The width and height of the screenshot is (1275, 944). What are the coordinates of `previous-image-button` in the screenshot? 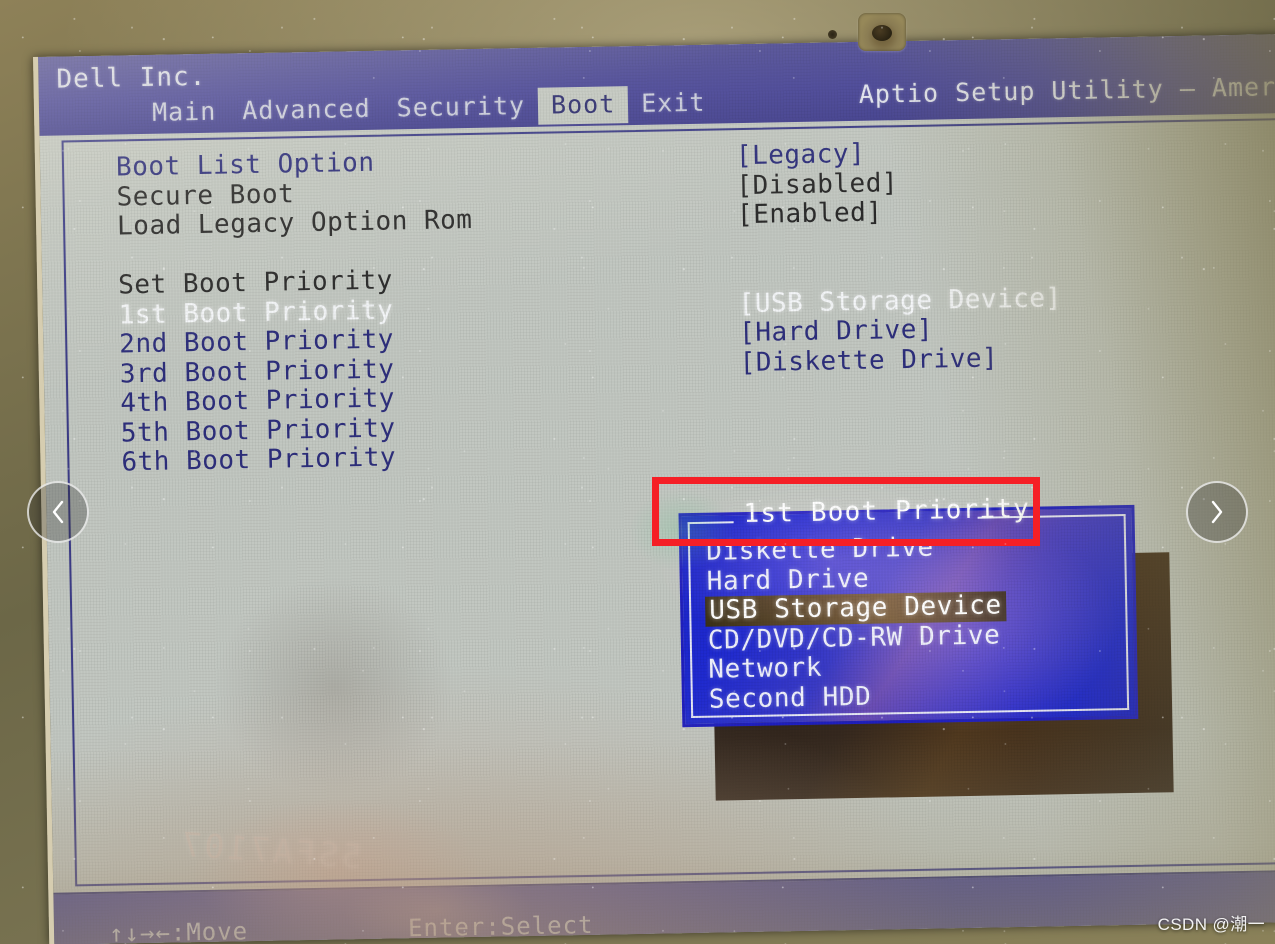 It's located at (58, 512).